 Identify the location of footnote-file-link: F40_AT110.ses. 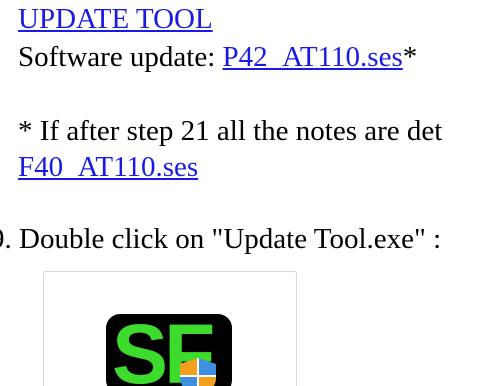
(108, 167).